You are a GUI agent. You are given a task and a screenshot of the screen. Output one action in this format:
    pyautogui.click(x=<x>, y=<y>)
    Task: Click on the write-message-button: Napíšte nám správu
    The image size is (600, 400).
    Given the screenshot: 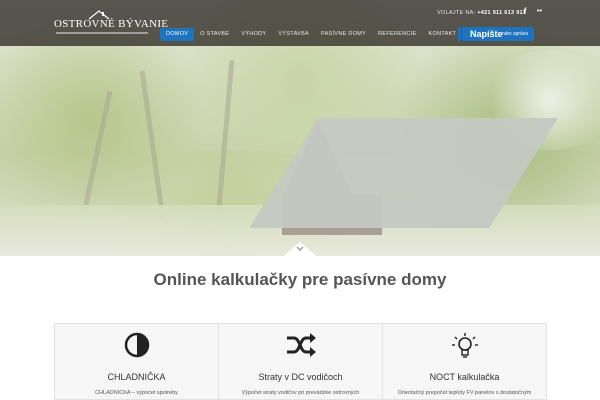 What is the action you would take?
    pyautogui.click(x=496, y=34)
    